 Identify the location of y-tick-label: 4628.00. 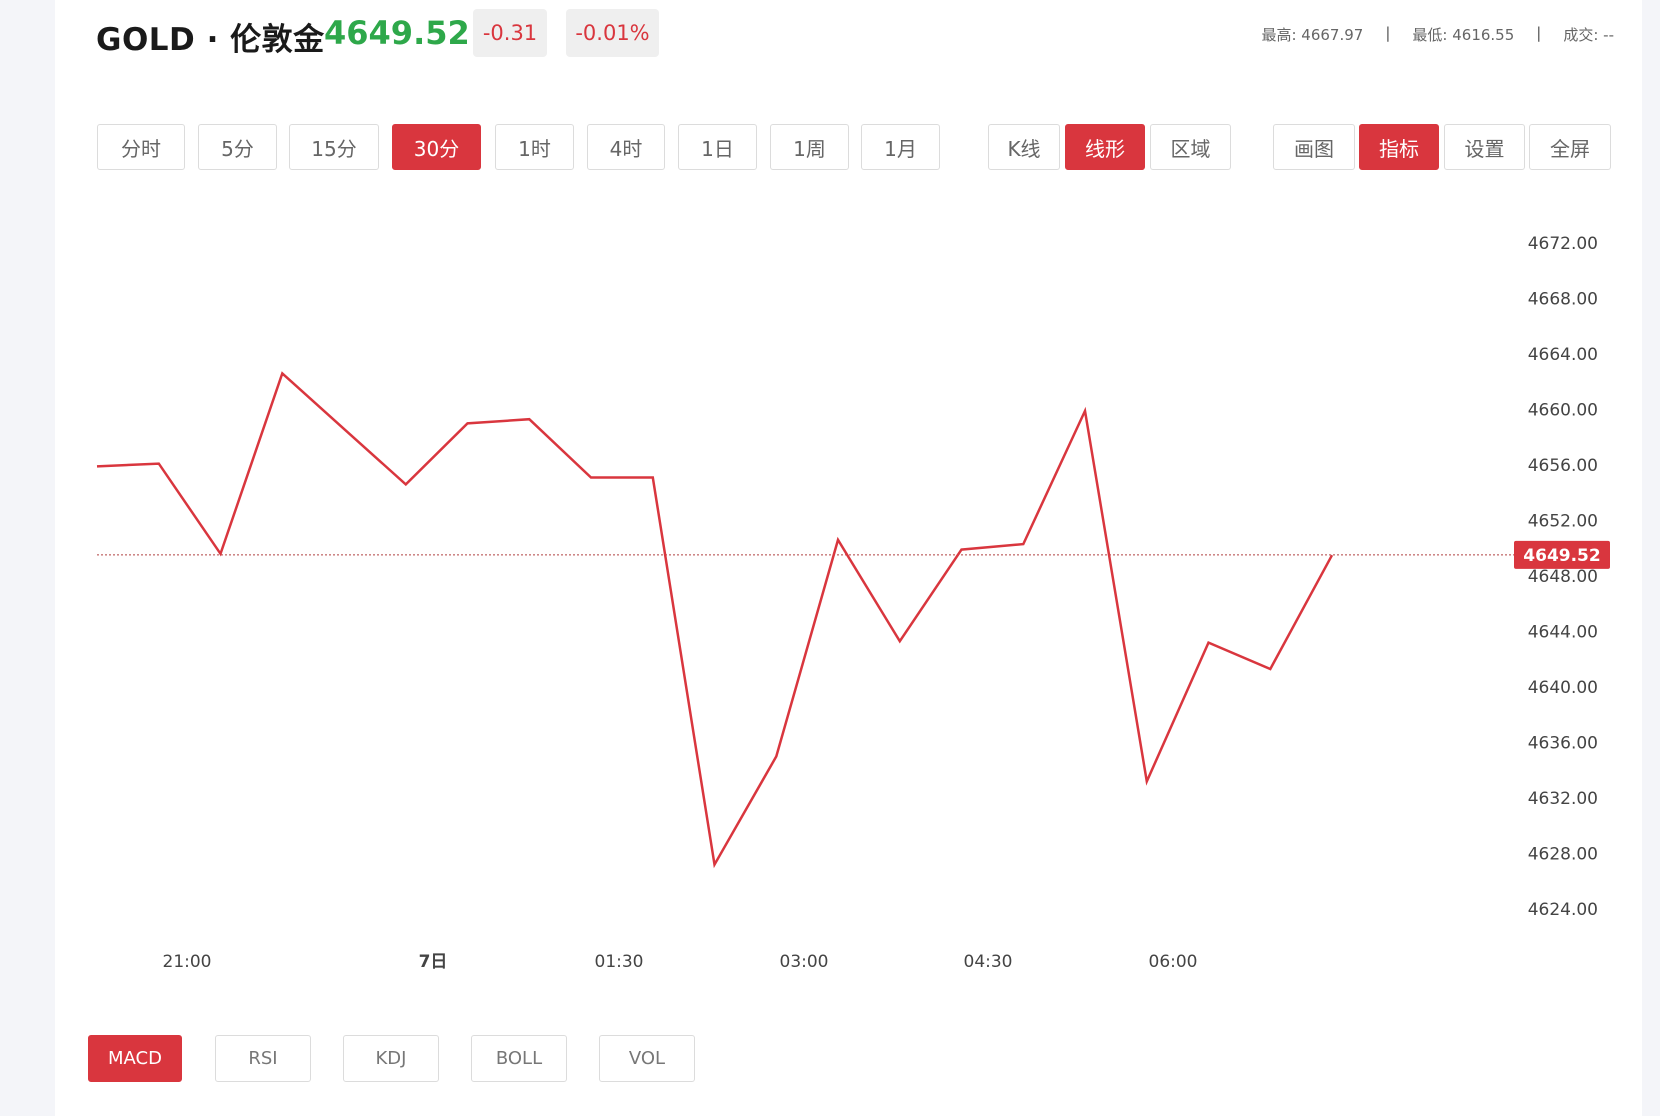
(1563, 855).